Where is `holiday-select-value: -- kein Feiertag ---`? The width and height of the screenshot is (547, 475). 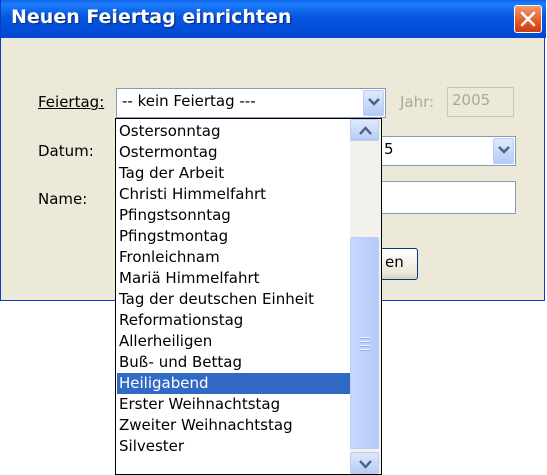 holiday-select-value: -- kein Feiertag --- is located at coordinates (189, 101).